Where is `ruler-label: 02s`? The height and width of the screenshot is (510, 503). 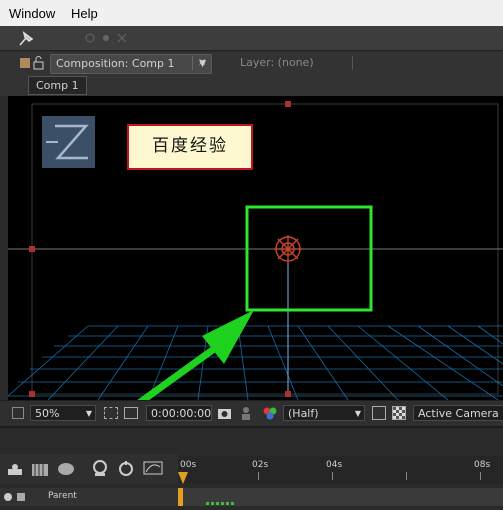 ruler-label: 02s is located at coordinates (260, 465).